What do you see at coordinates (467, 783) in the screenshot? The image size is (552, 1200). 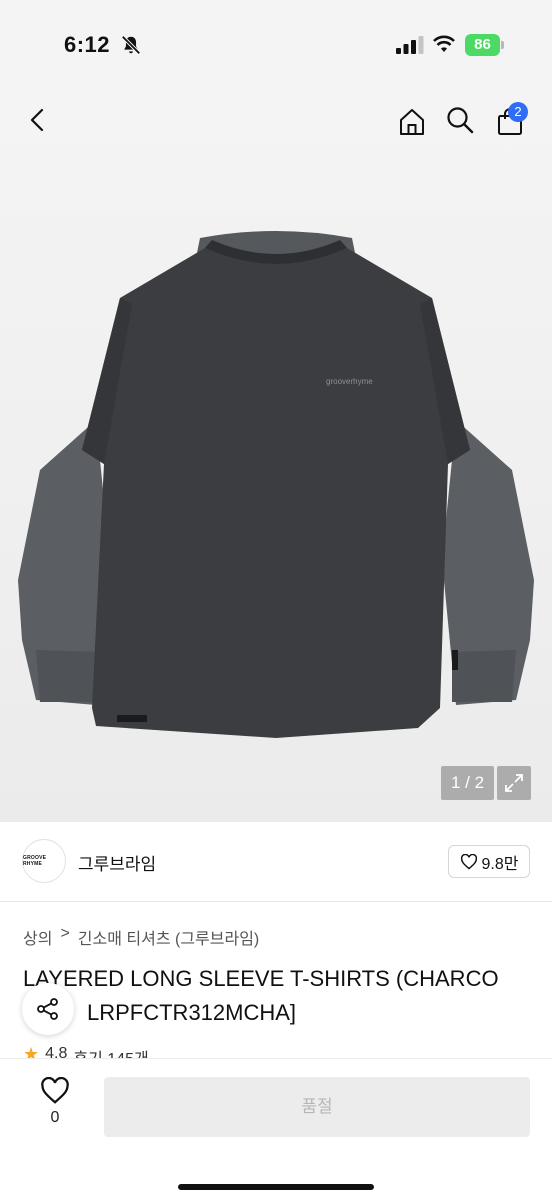 I see `image-counter: 1 / 2` at bounding box center [467, 783].